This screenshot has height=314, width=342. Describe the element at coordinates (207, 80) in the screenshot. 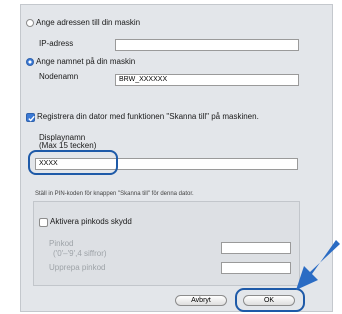

I see `node-name-field: BRW_XXXXXX` at that location.